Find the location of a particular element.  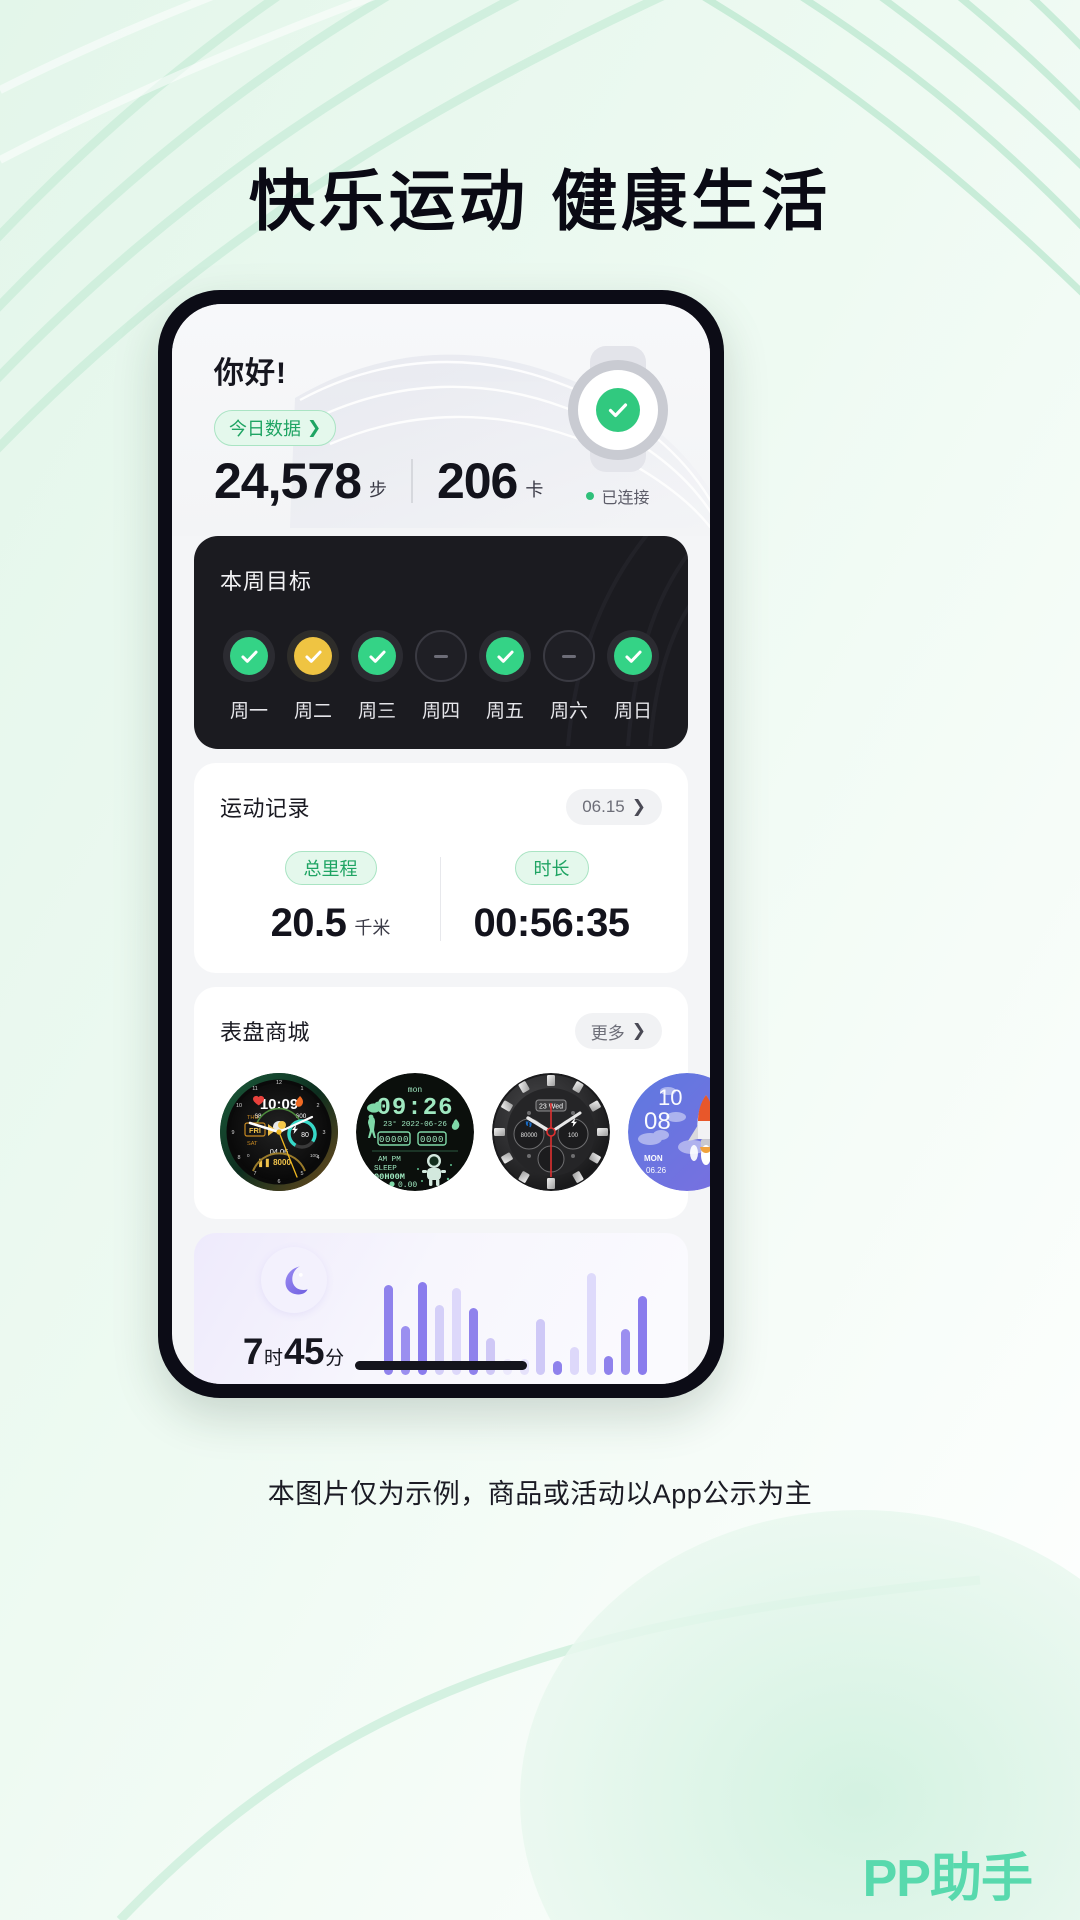

goal-day-4: 周四 is located at coordinates (441, 676).